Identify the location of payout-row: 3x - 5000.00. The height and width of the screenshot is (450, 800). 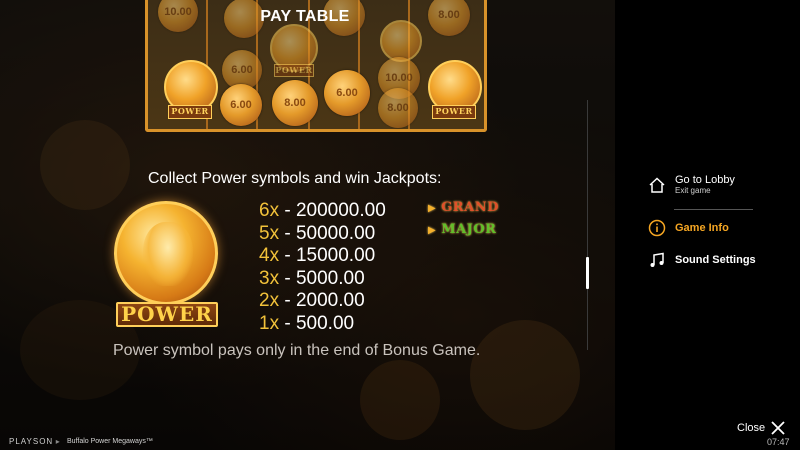
(312, 278).